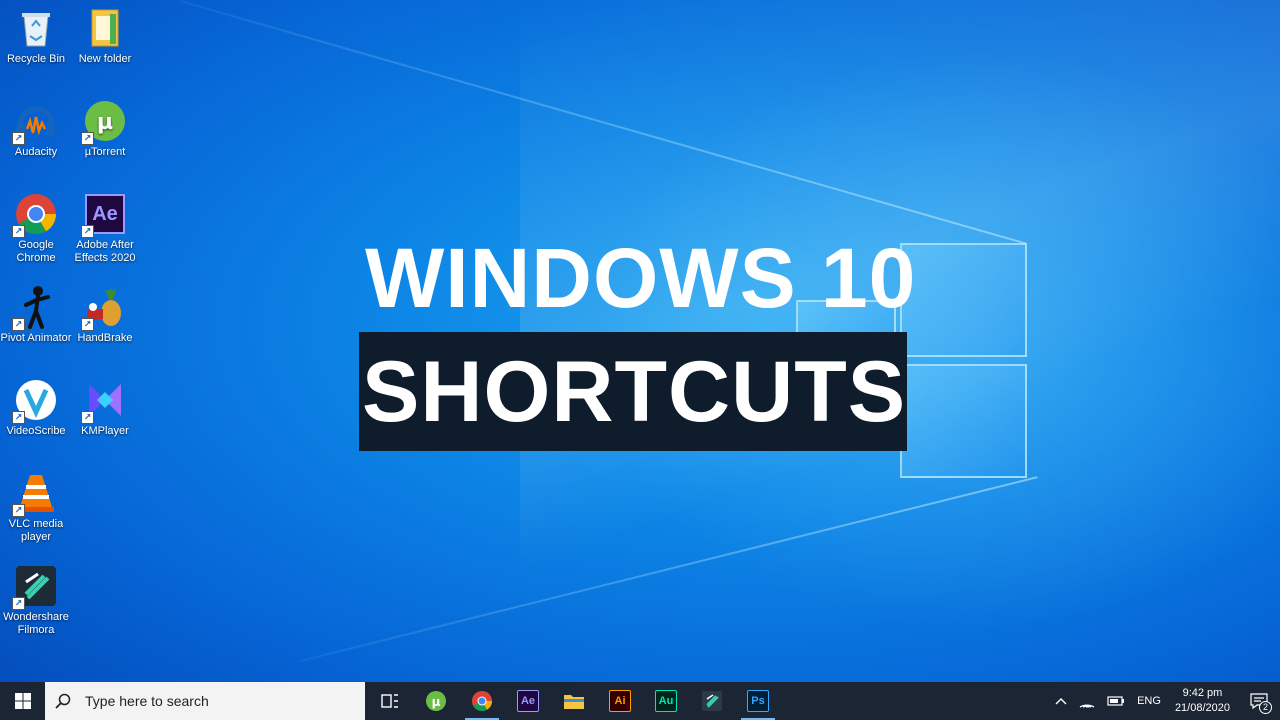 The image size is (1280, 720). I want to click on icon-label: Recycle Bin, so click(36, 59).